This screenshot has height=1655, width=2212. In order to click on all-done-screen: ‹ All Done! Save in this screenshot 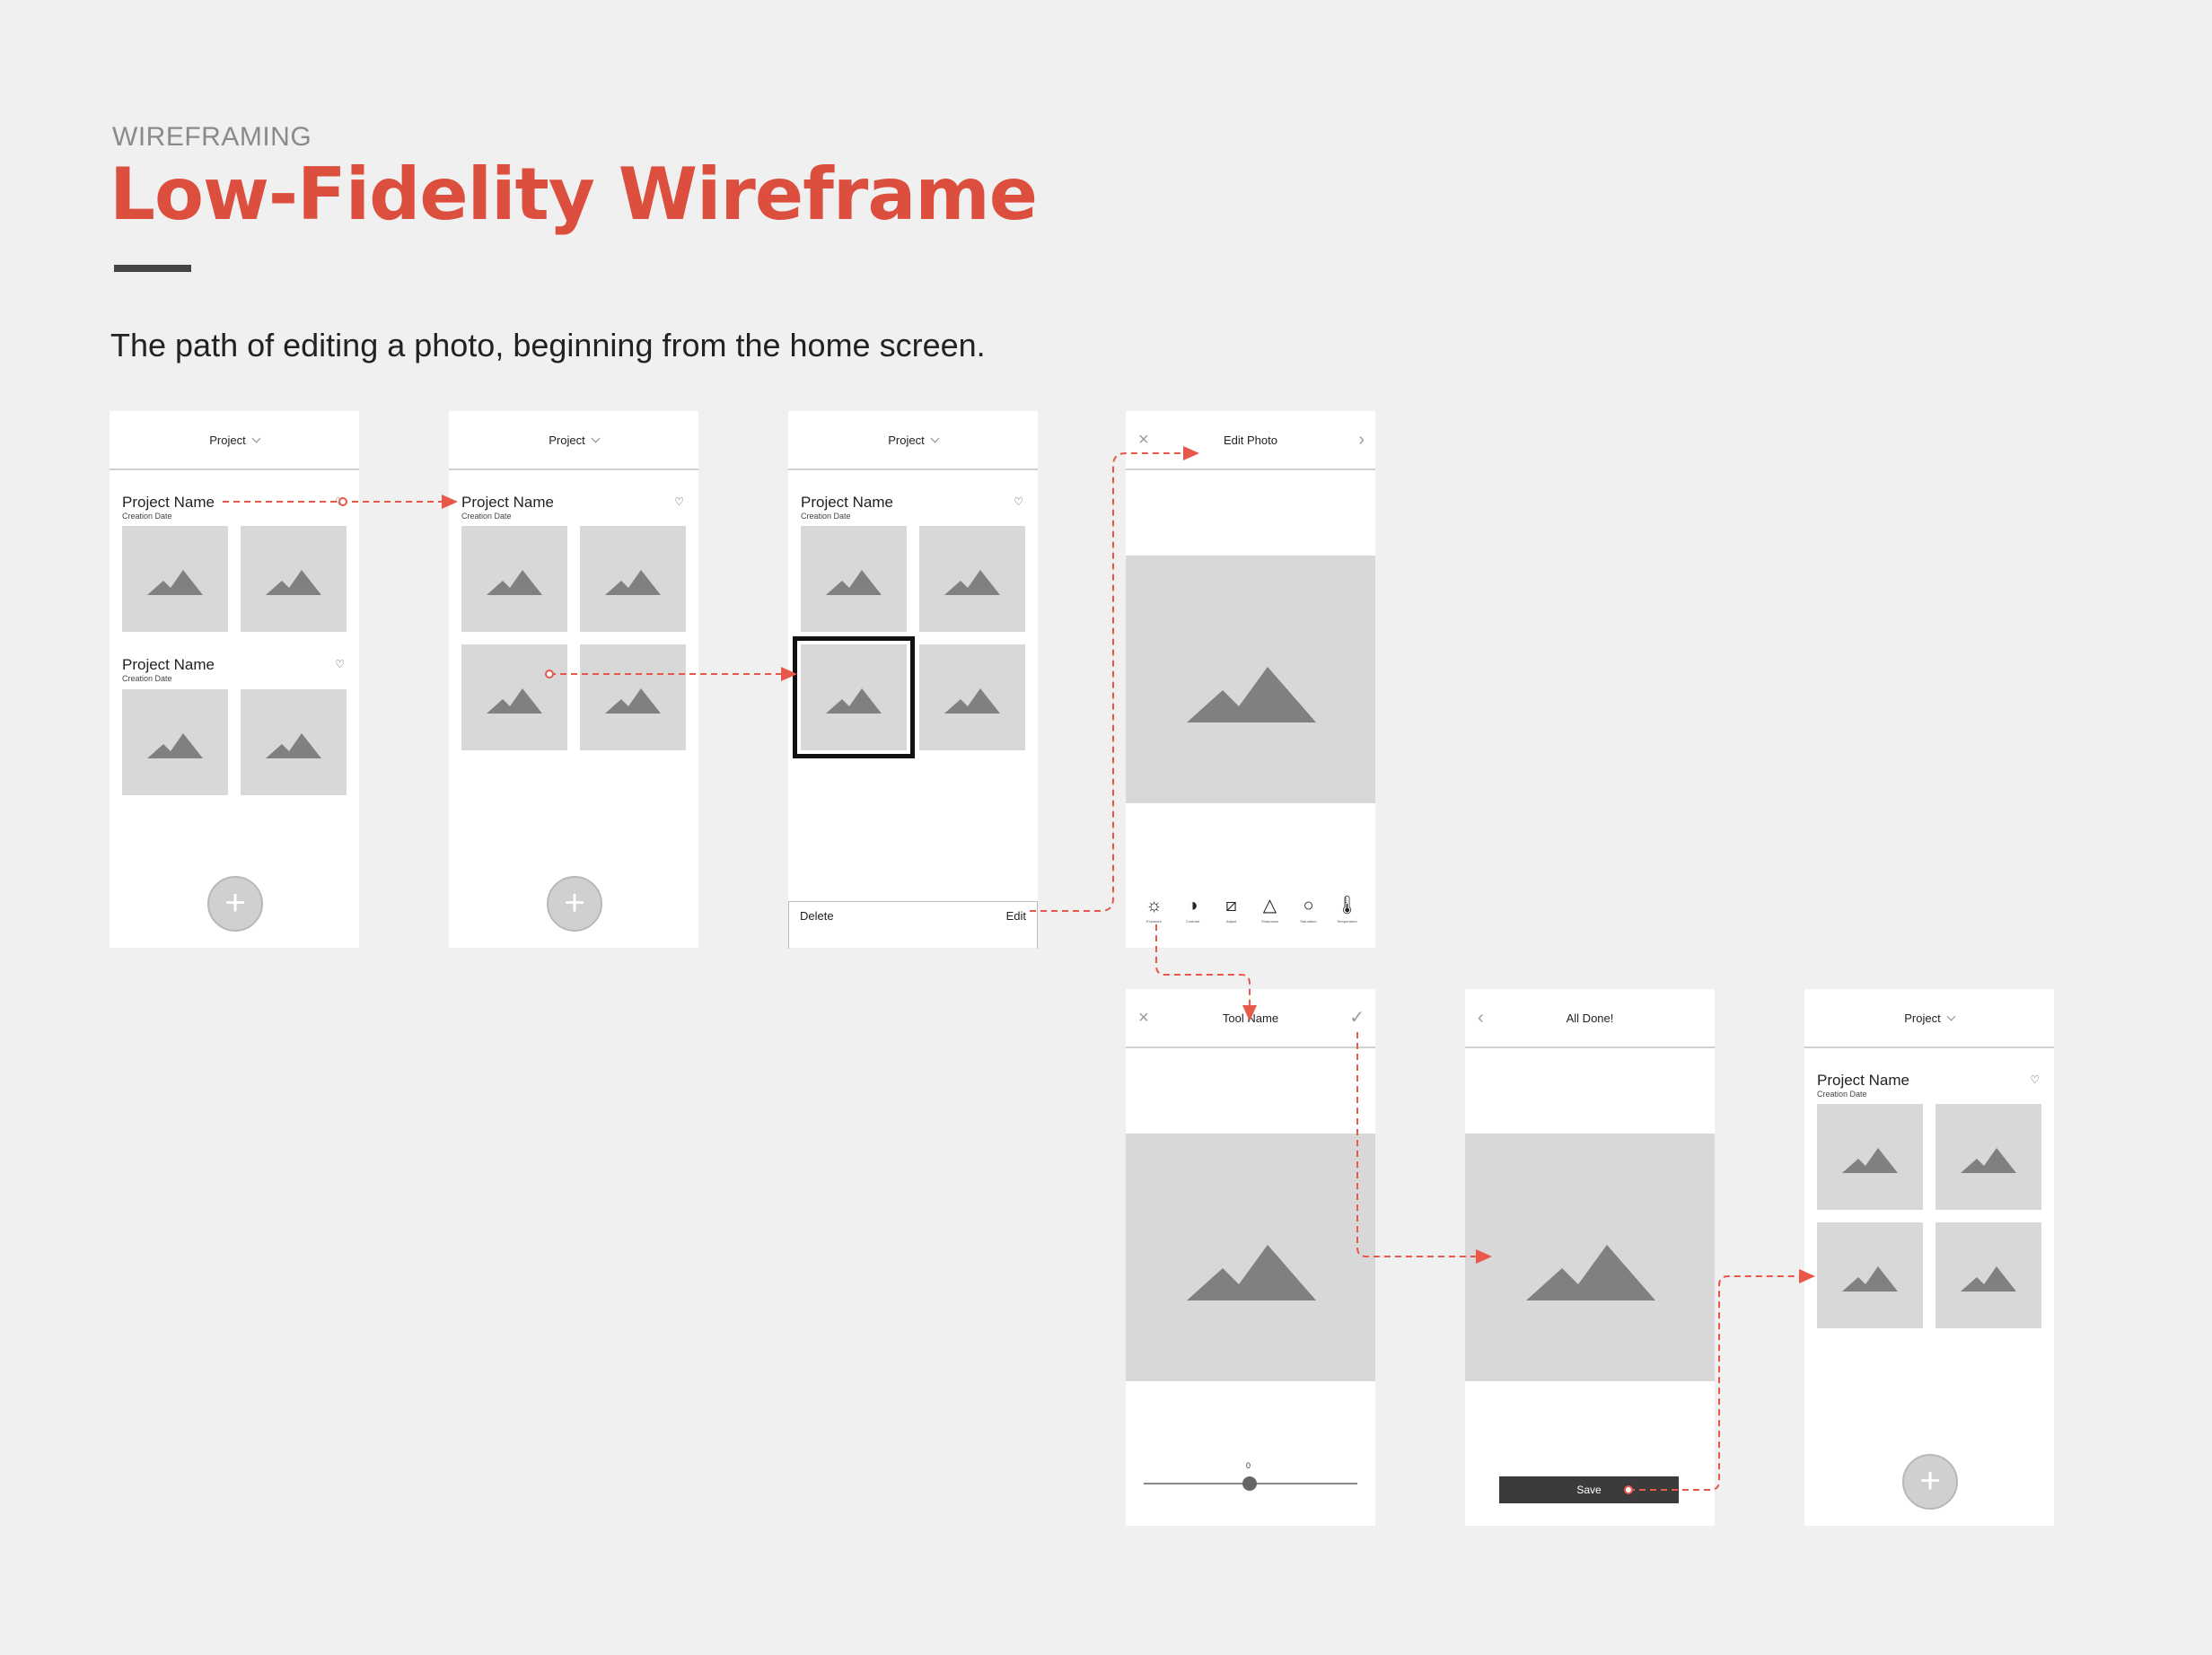, I will do `click(1590, 1258)`.